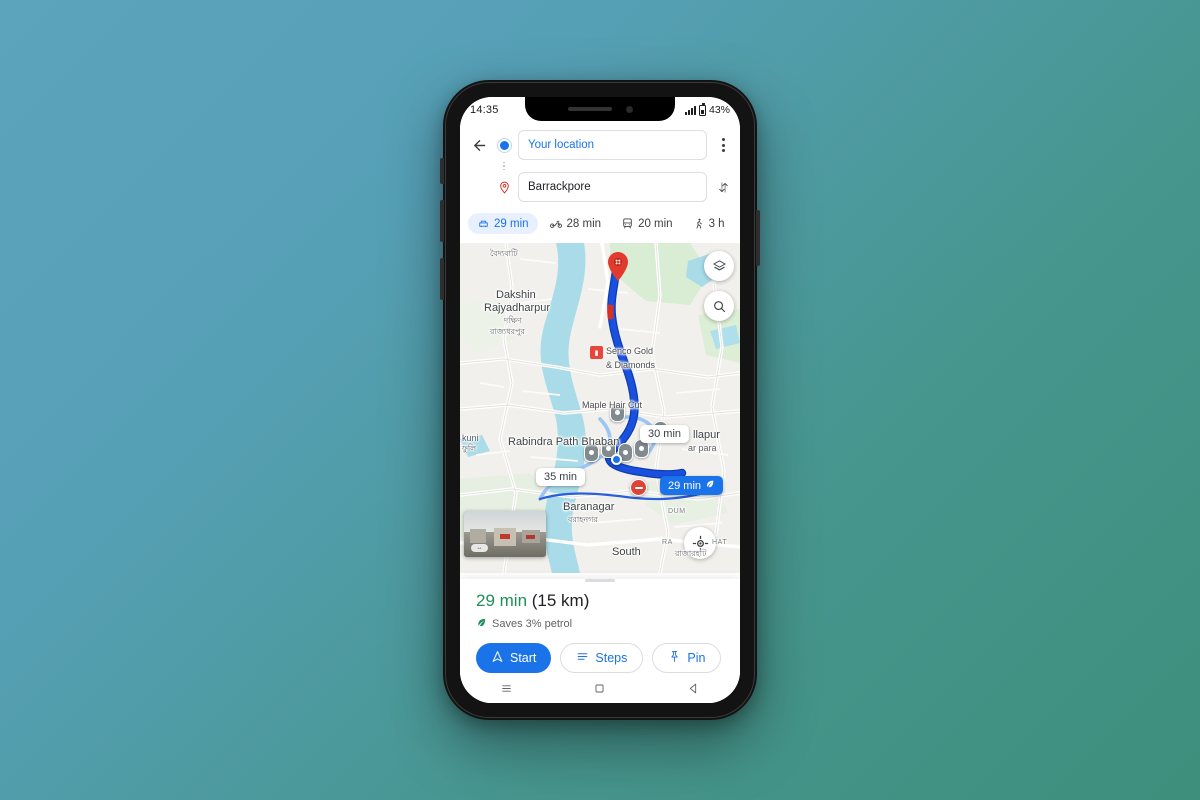 Image resolution: width=1200 pixels, height=800 pixels. I want to click on signal-bars-icon, so click(690, 110).